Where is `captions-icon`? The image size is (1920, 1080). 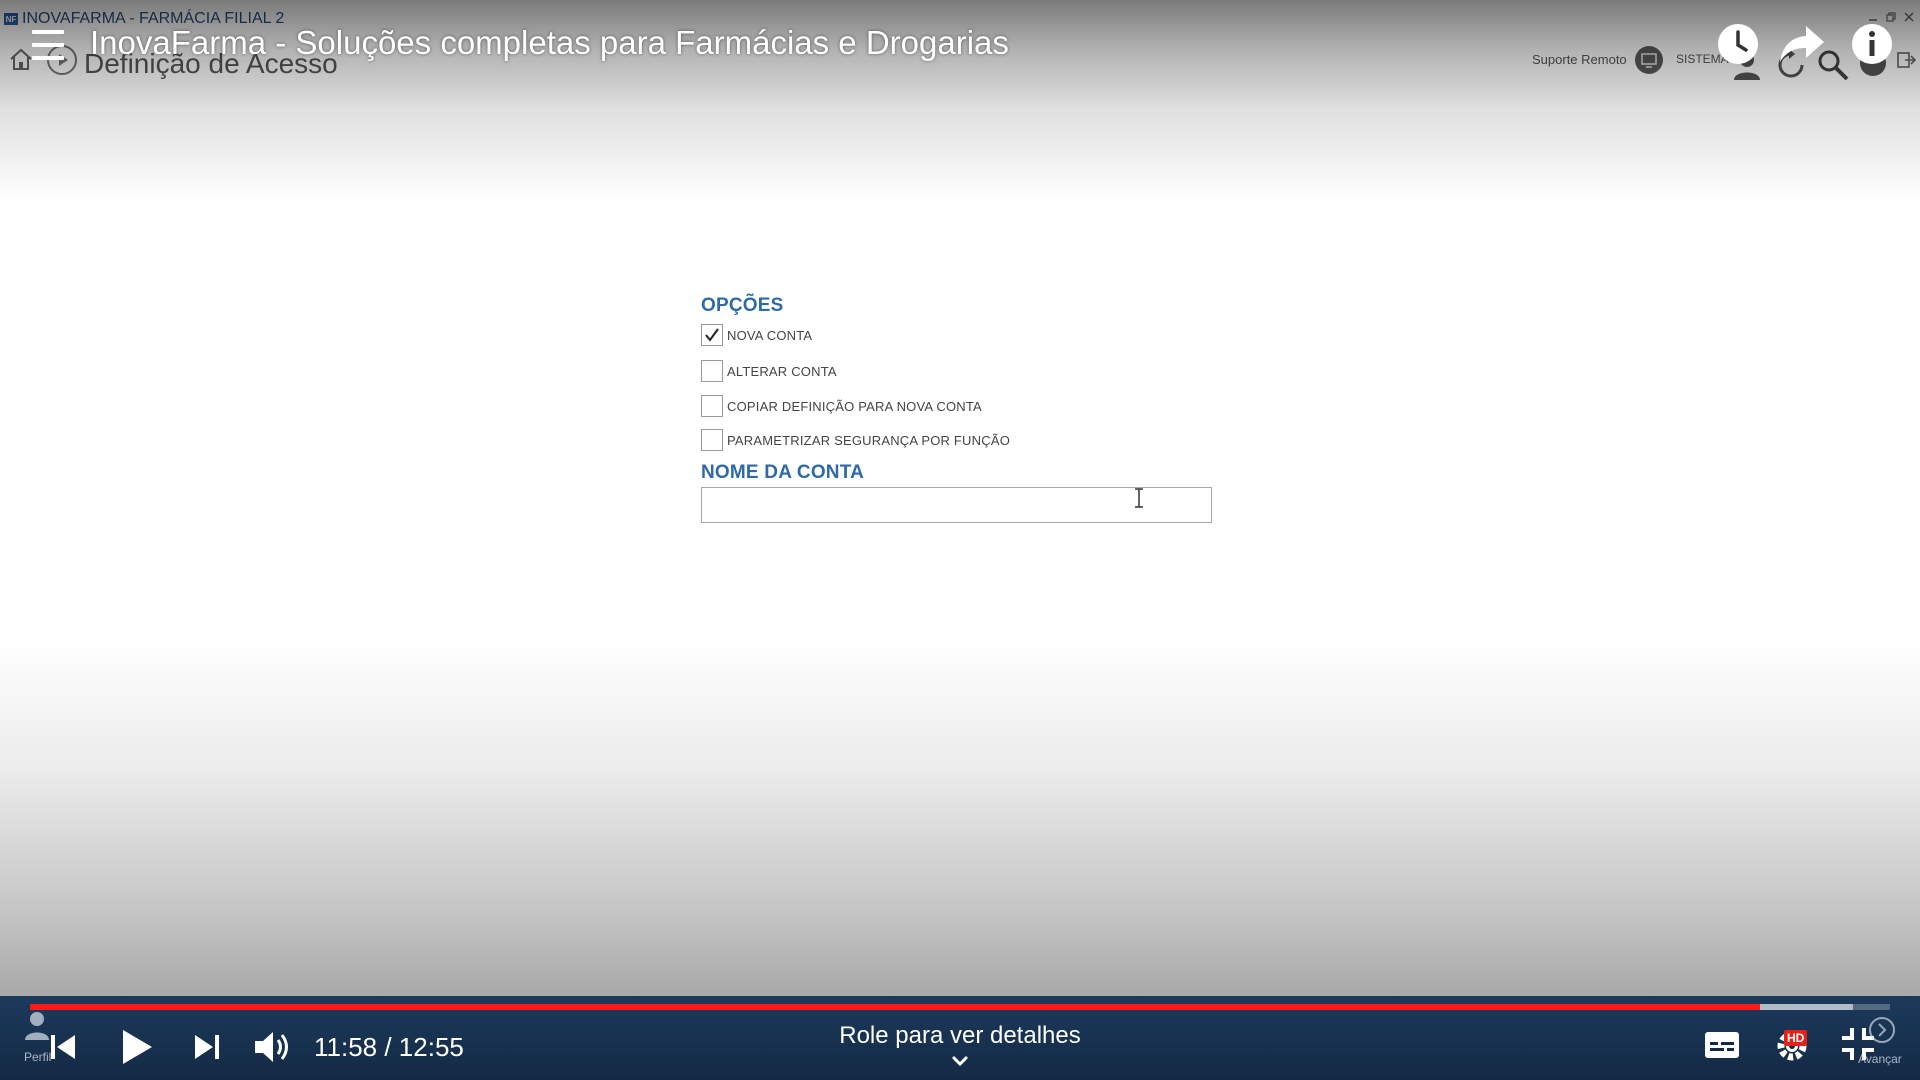 captions-icon is located at coordinates (1722, 1045).